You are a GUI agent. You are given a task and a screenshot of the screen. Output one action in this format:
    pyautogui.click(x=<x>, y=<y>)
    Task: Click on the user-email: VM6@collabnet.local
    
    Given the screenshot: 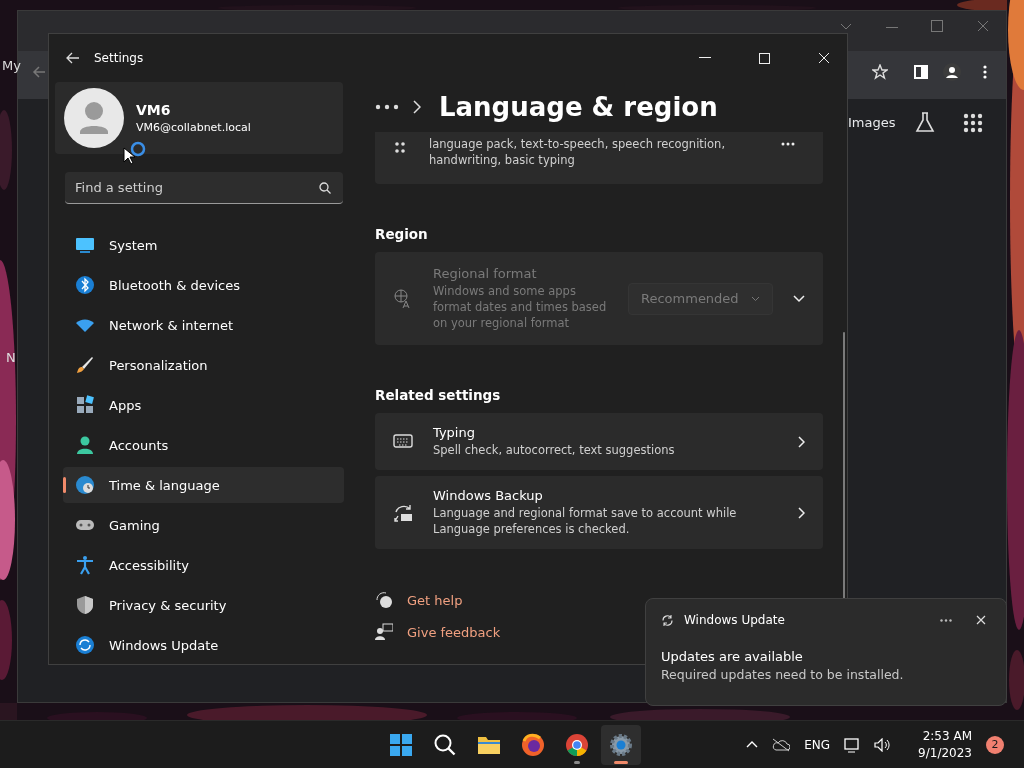 What is the action you would take?
    pyautogui.click(x=193, y=127)
    